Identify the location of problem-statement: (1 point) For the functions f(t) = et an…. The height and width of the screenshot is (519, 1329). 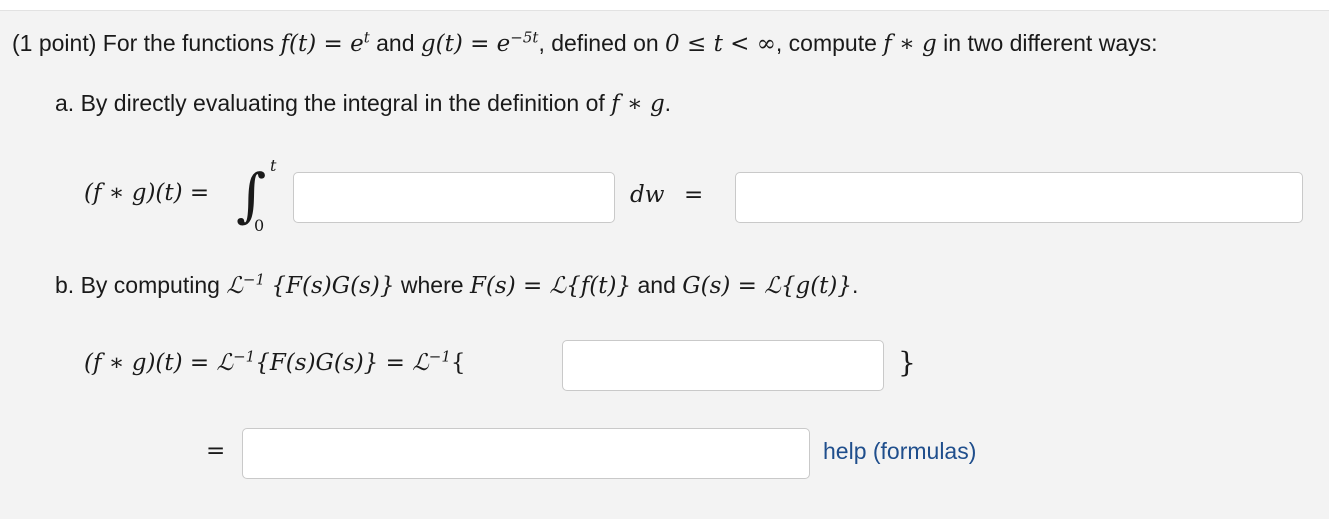
(585, 43).